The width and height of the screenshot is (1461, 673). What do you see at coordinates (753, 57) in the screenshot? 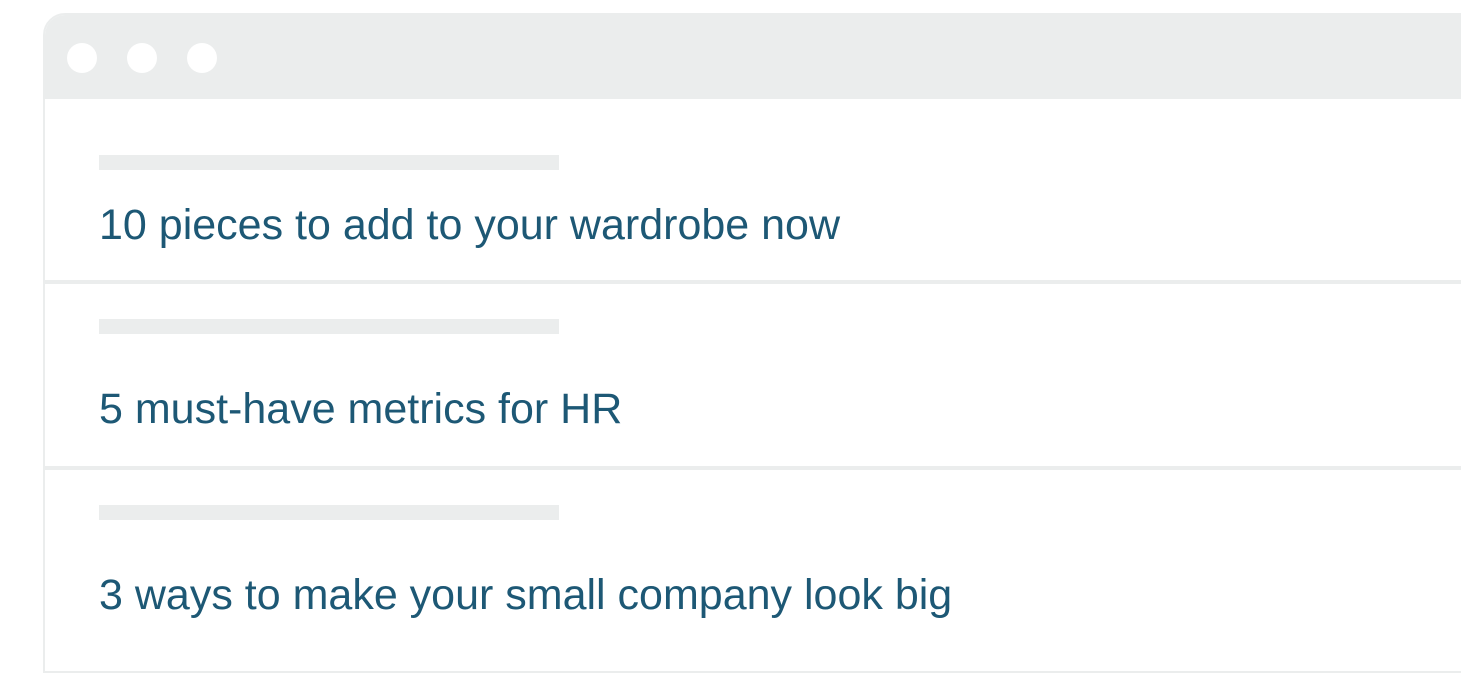
I see `title-bar` at bounding box center [753, 57].